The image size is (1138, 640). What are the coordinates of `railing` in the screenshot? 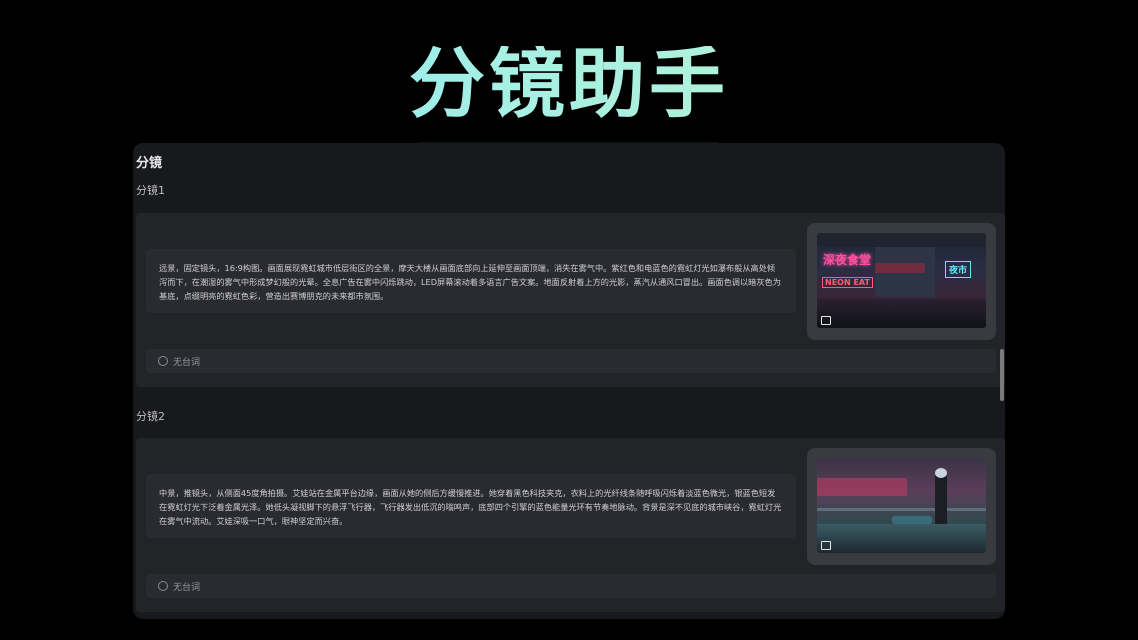 It's located at (901, 509).